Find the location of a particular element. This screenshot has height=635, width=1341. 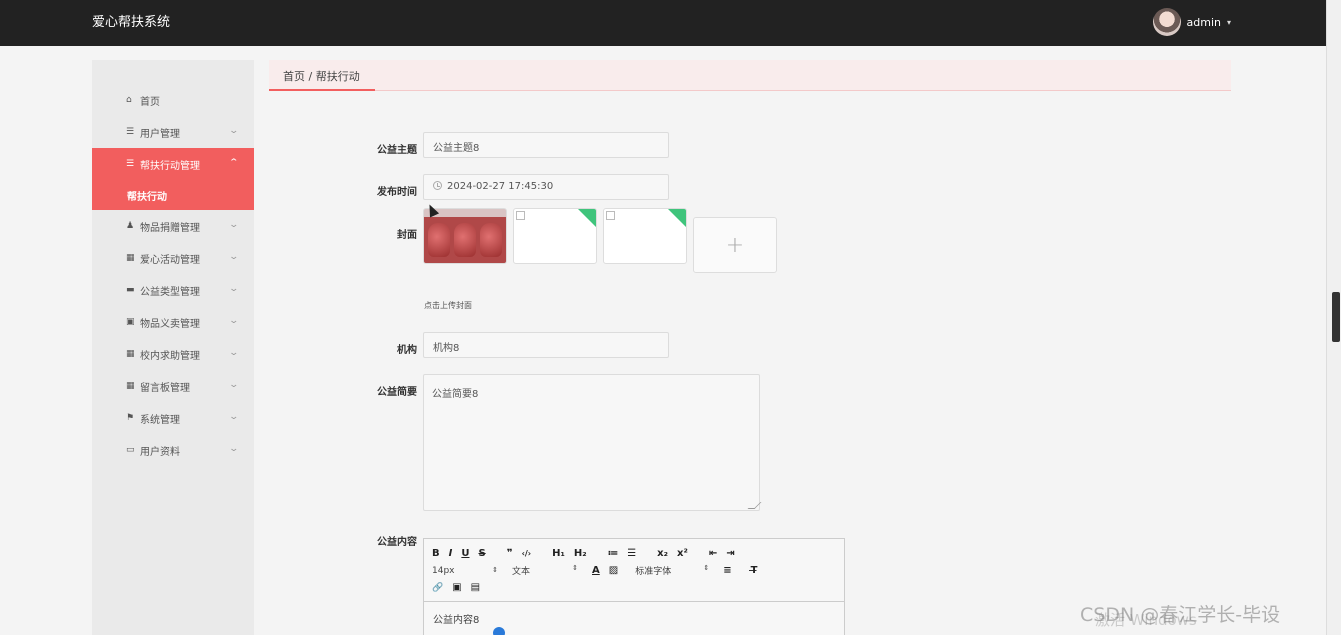

image-button: ▣ is located at coordinates (456, 587).